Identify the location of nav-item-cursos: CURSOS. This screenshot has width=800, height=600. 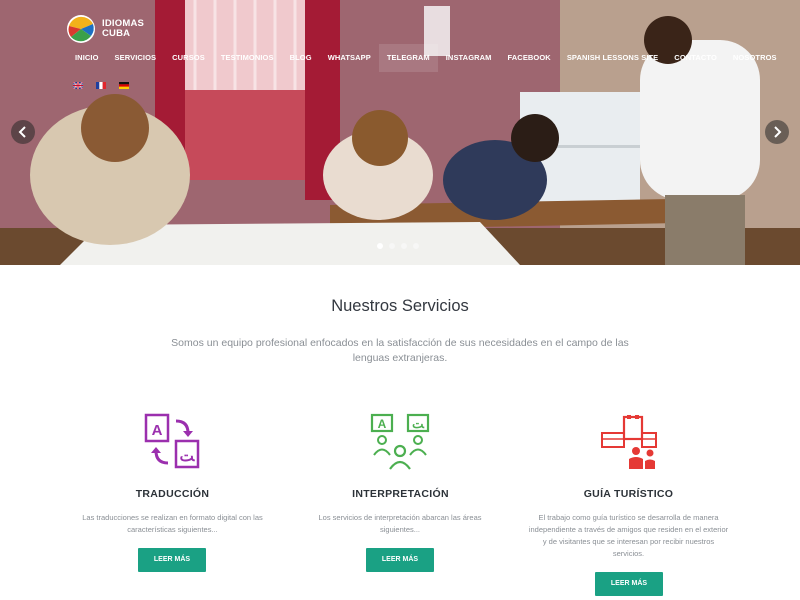
(188, 58).